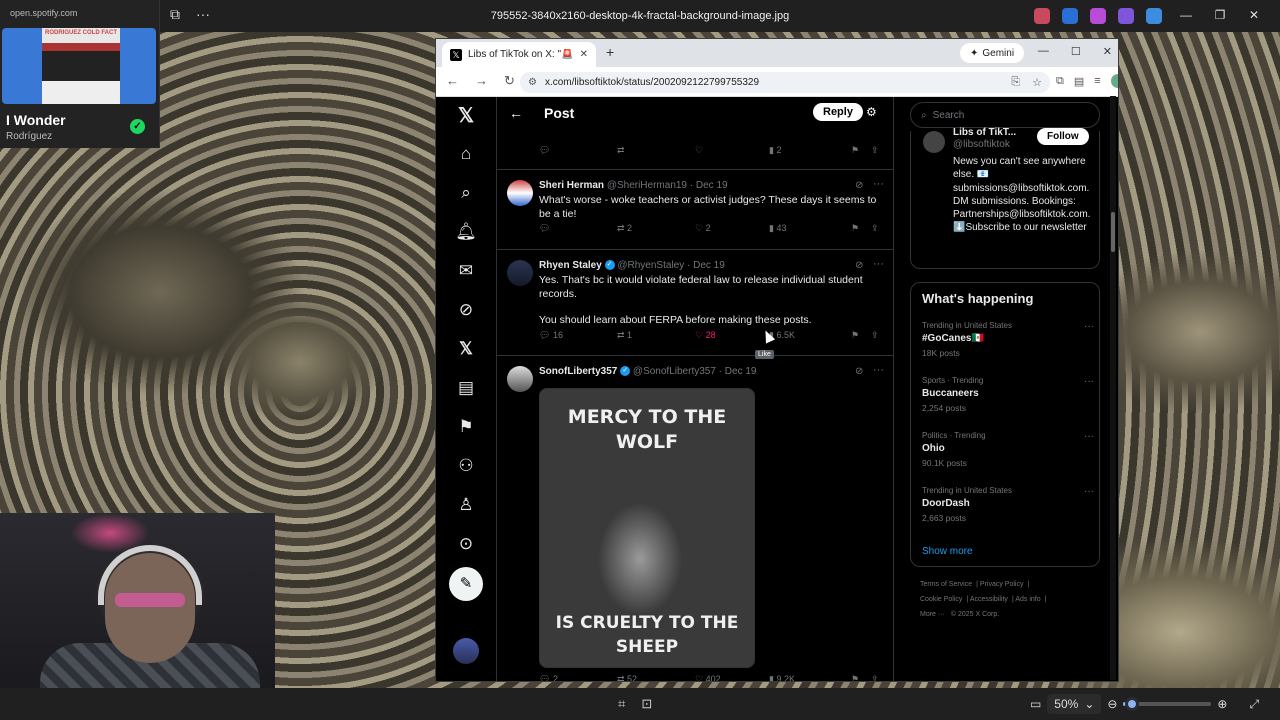 The width and height of the screenshot is (1280, 720). What do you see at coordinates (466, 505) in the screenshot?
I see `profile-icon: ♙` at bounding box center [466, 505].